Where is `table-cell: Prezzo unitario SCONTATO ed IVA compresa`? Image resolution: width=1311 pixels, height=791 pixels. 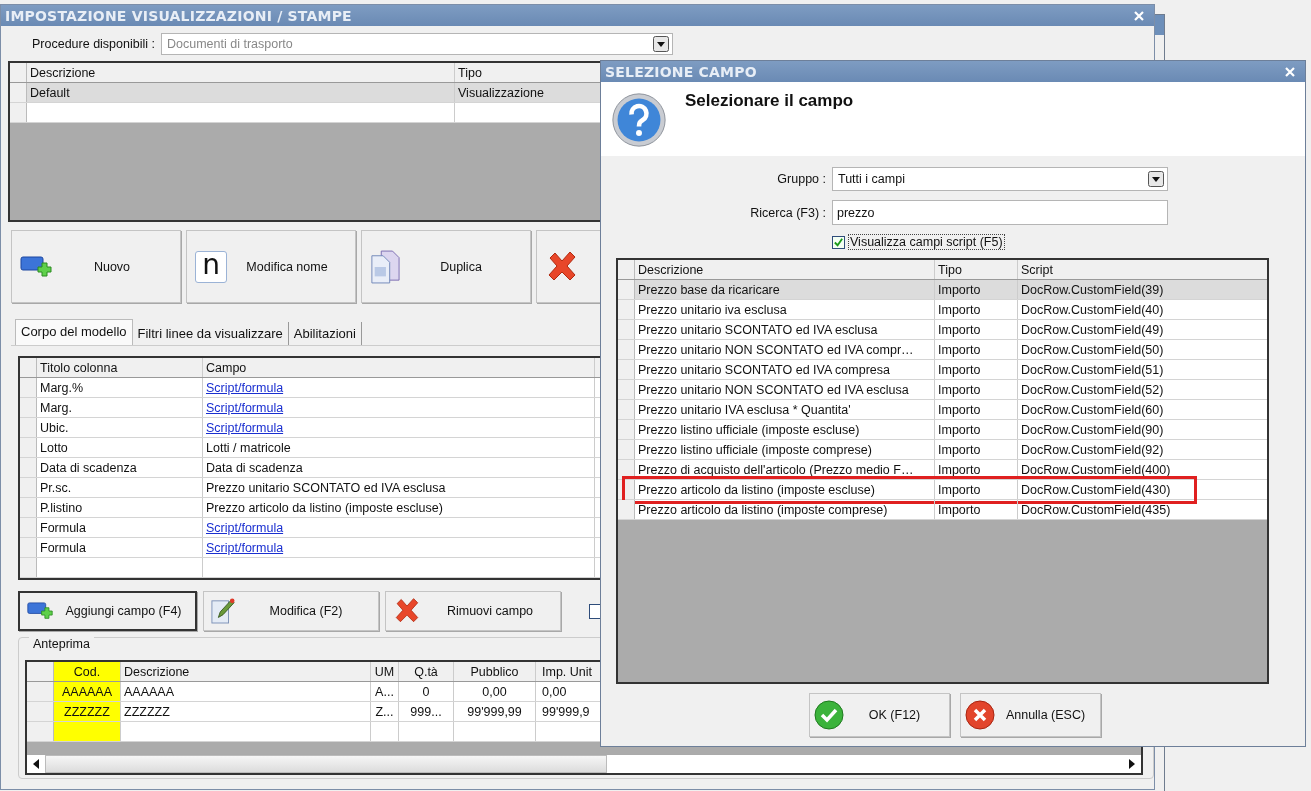 table-cell: Prezzo unitario SCONTATO ed IVA compresa is located at coordinates (764, 369).